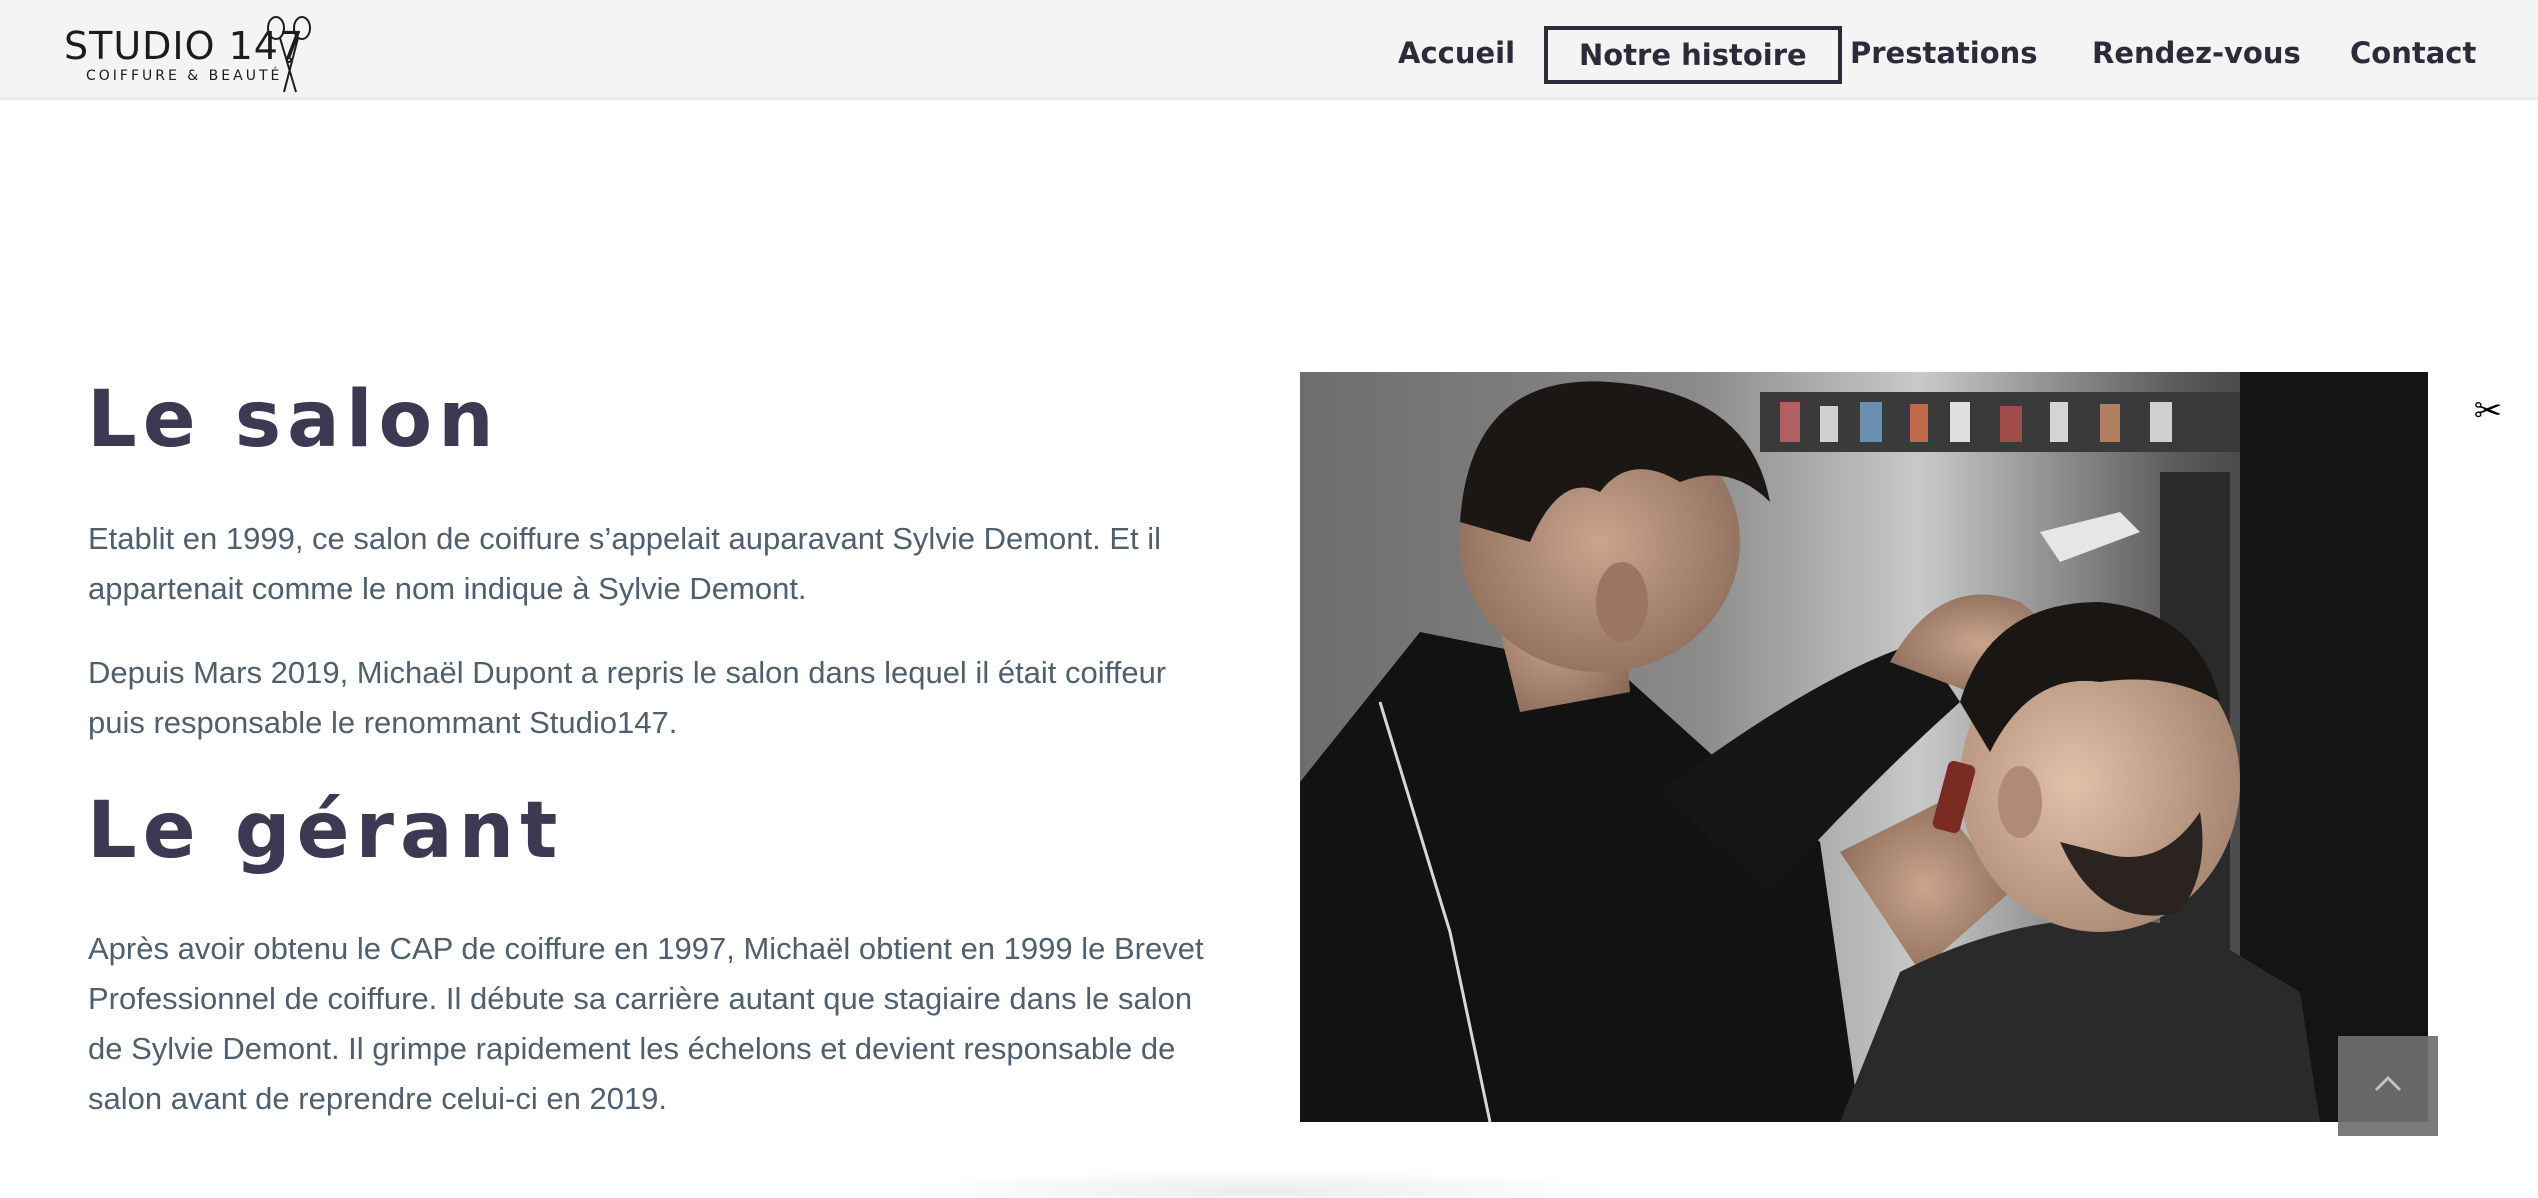 Image resolution: width=2538 pixels, height=1198 pixels. Describe the element at coordinates (184, 76) in the screenshot. I see `logo-subtitle: COIFFURE & BEAUTÉ` at that location.